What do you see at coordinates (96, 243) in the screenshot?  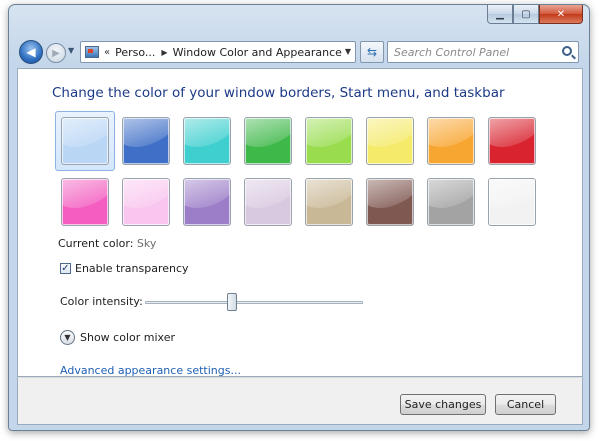 I see `current-color-label: Current color:` at bounding box center [96, 243].